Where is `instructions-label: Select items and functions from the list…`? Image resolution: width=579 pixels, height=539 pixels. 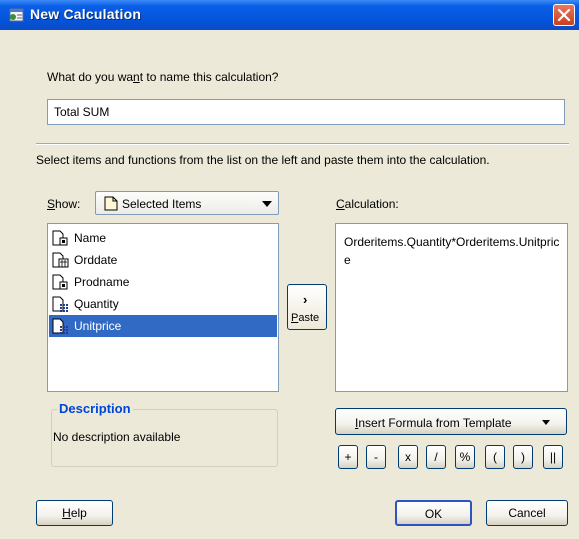 instructions-label: Select items and functions from the list… is located at coordinates (263, 160).